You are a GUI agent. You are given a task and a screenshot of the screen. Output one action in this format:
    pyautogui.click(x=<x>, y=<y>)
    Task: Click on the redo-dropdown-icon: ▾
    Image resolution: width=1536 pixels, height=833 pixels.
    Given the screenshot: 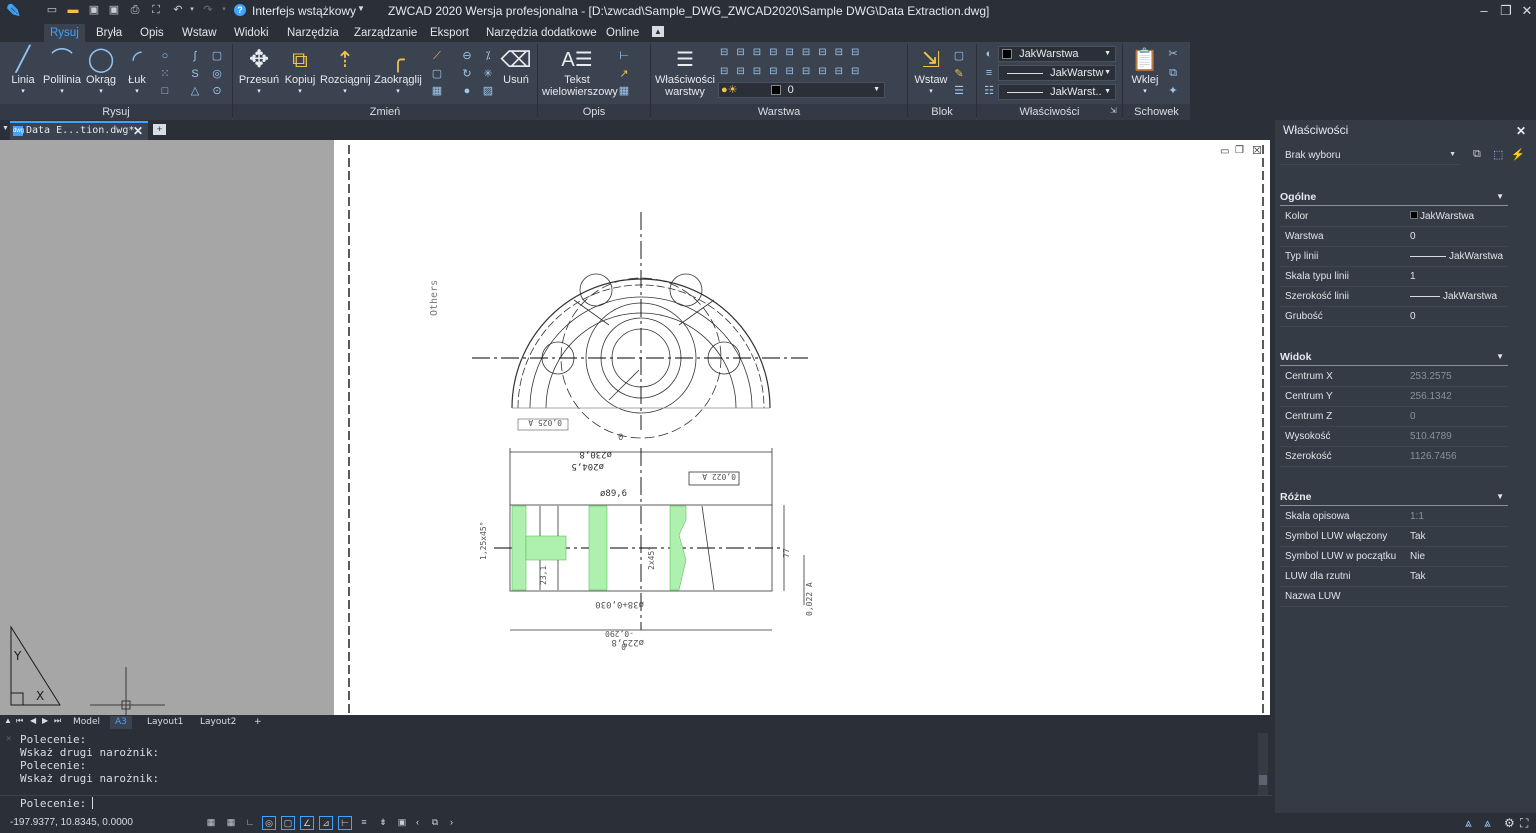 What is the action you would take?
    pyautogui.click(x=224, y=10)
    